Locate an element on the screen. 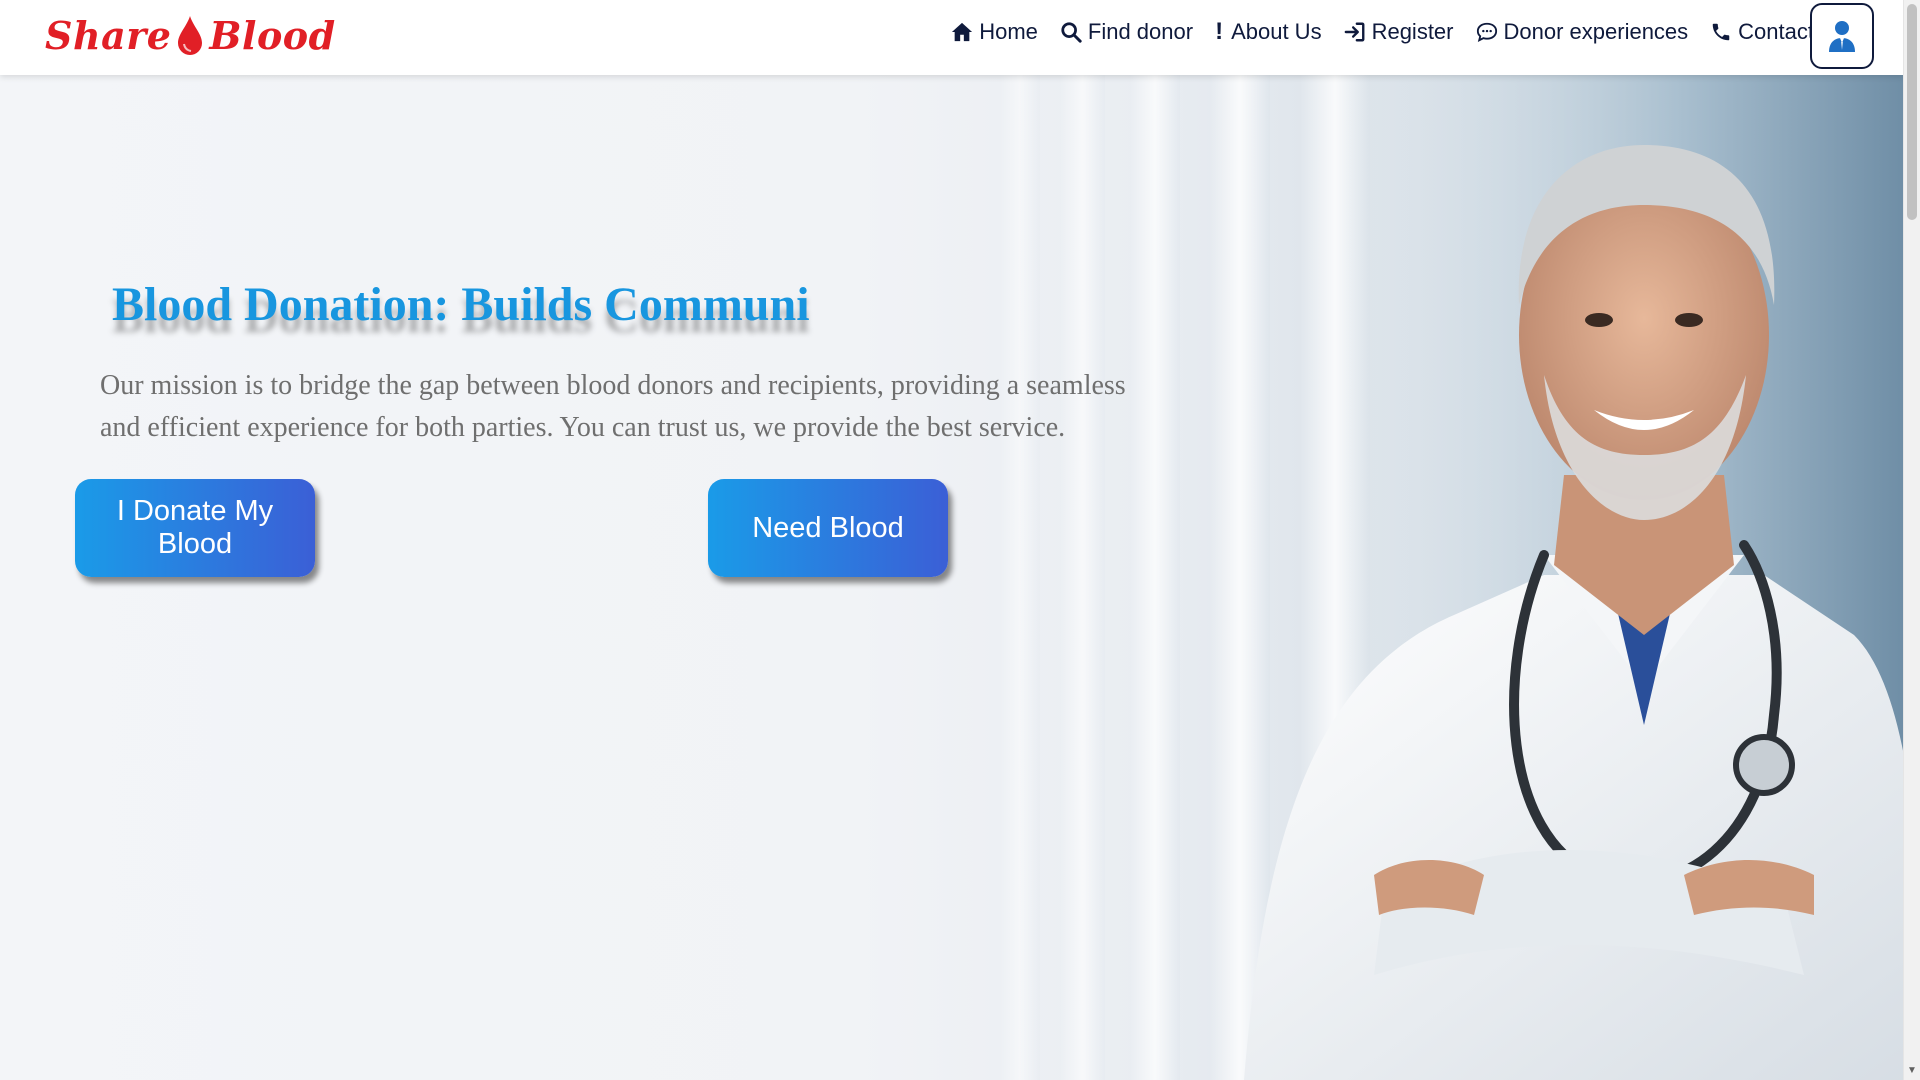  nav-about-us: ! About Us is located at coordinates (1268, 32).